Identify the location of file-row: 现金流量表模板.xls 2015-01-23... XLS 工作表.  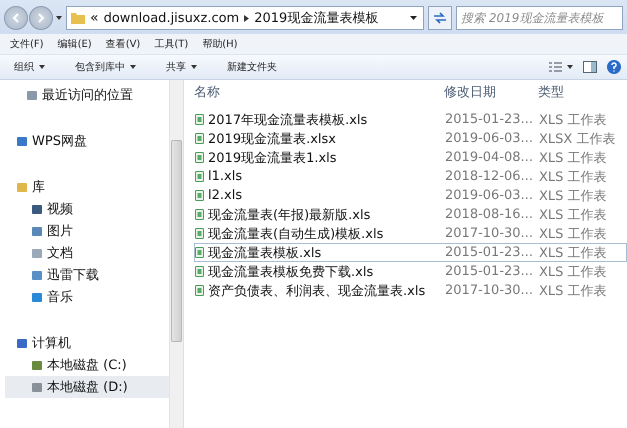
(410, 252).